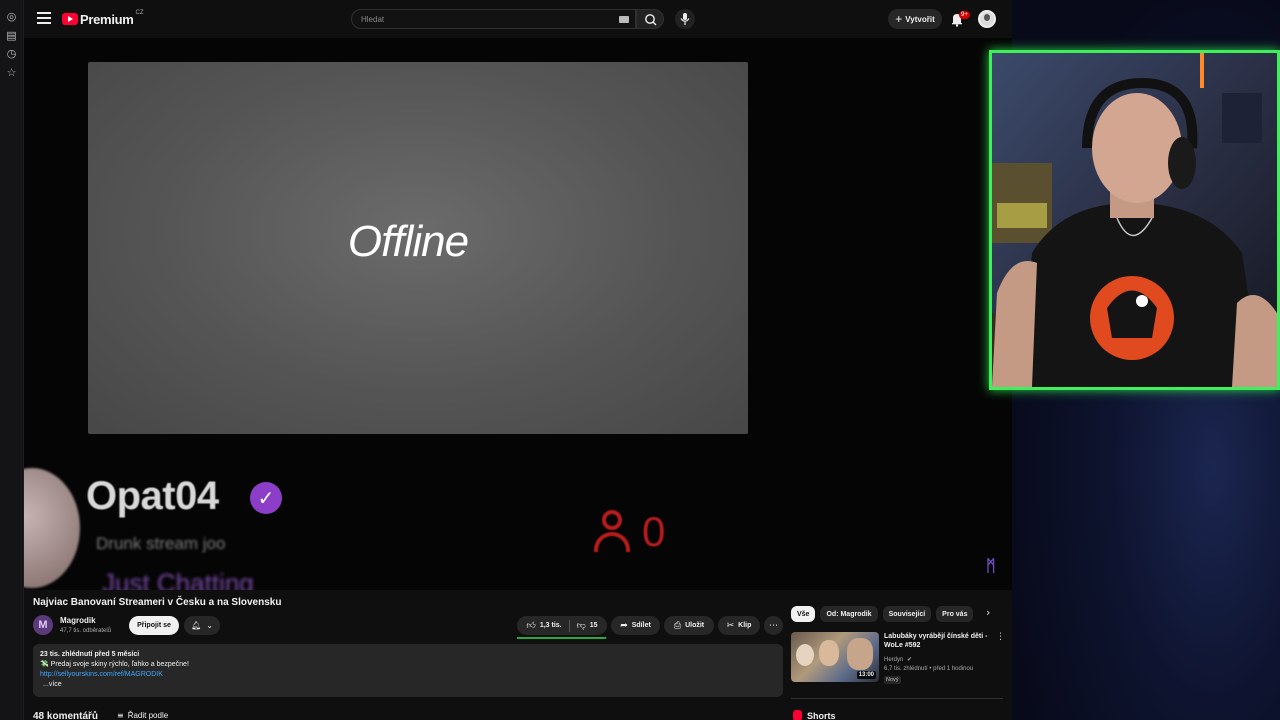 This screenshot has height=720, width=1280. Describe the element at coordinates (677, 625) in the screenshot. I see `bookmark-icon: ⎙` at that location.